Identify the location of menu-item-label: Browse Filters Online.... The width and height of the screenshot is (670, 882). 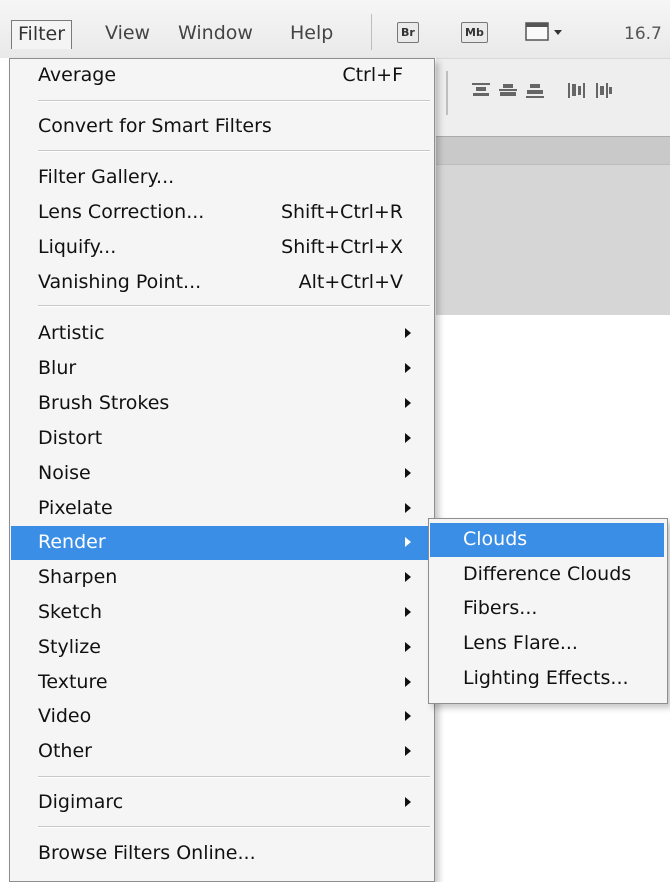
(147, 853).